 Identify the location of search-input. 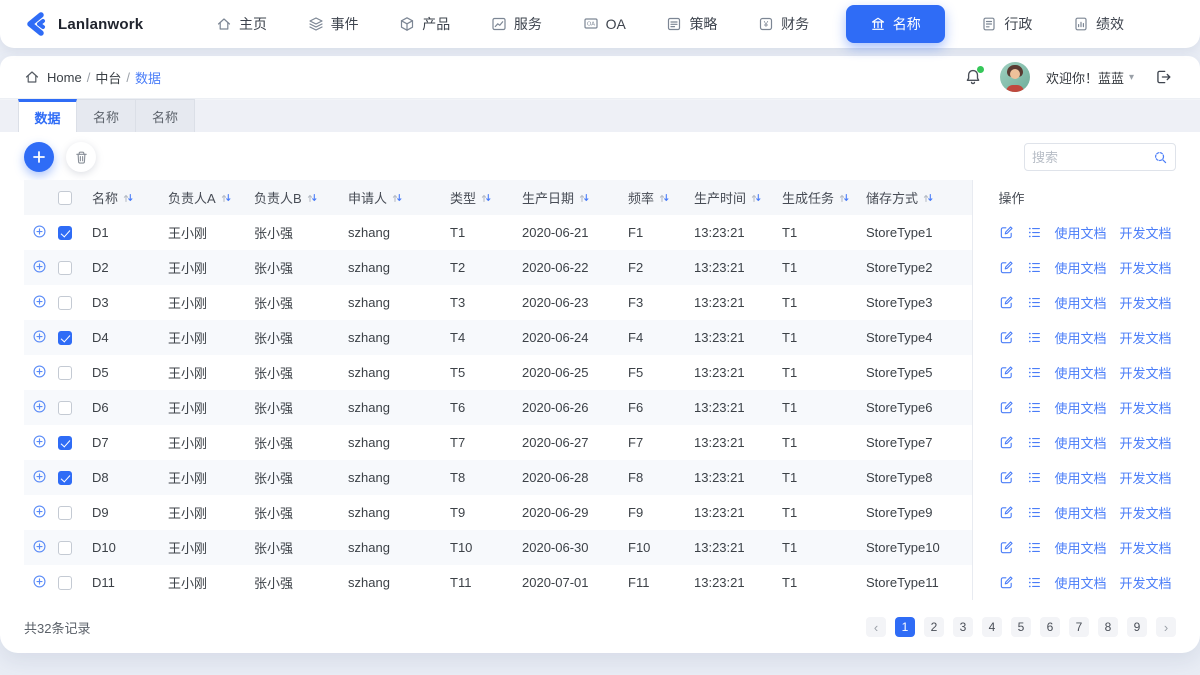
(1092, 157).